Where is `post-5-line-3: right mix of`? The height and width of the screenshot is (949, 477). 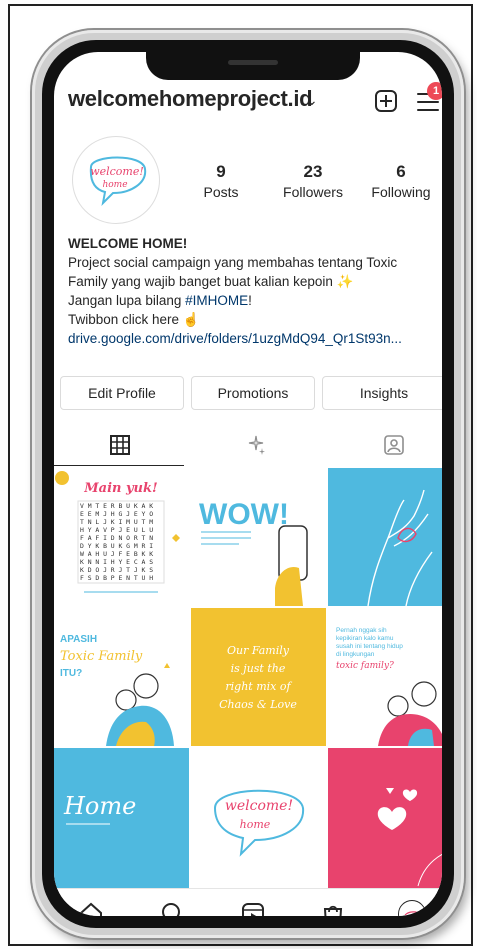
post-5-line-3: right mix of is located at coordinates (258, 686).